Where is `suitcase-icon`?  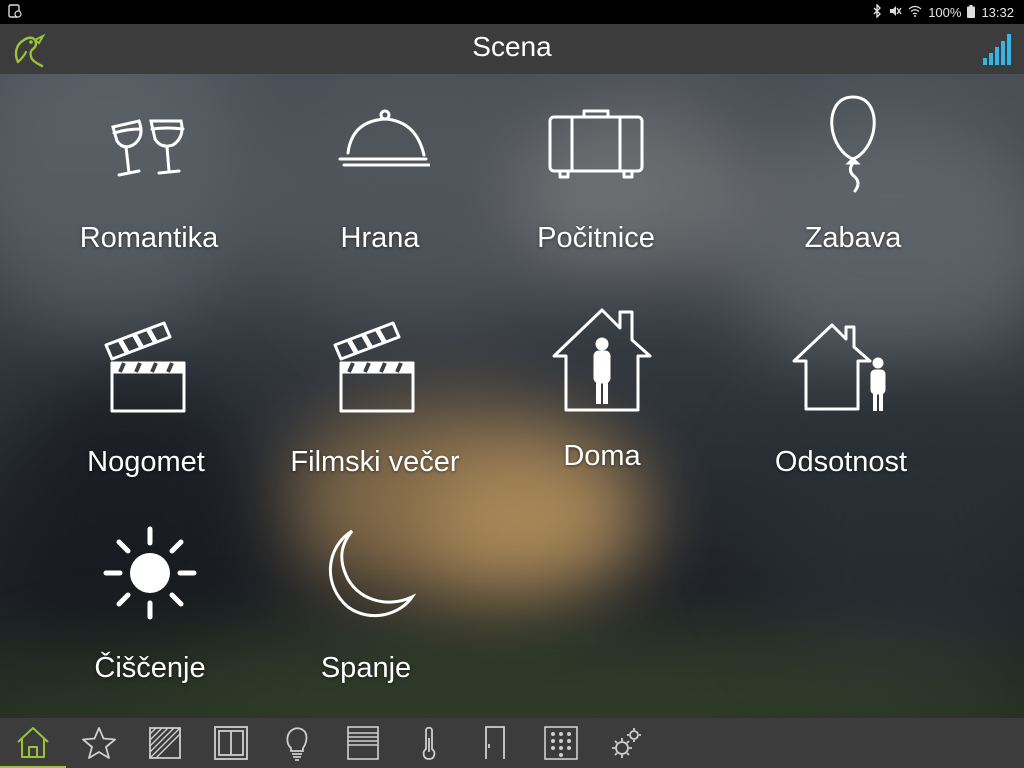 suitcase-icon is located at coordinates (596, 143).